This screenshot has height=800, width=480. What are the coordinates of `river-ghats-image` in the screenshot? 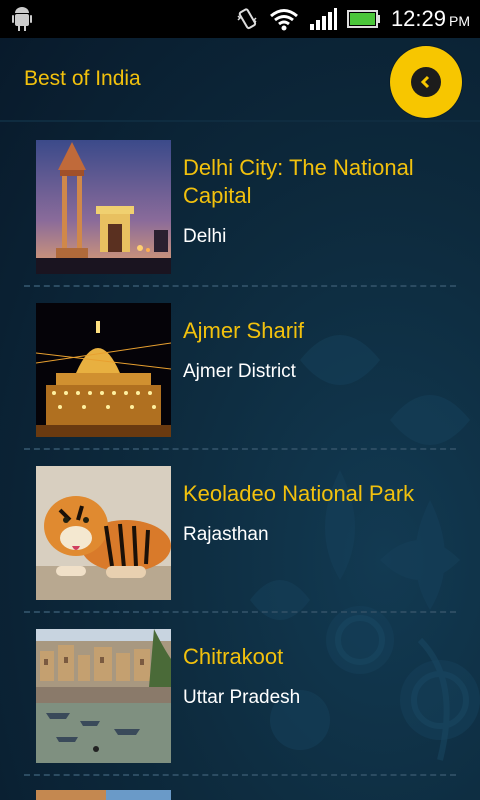 It's located at (103, 696).